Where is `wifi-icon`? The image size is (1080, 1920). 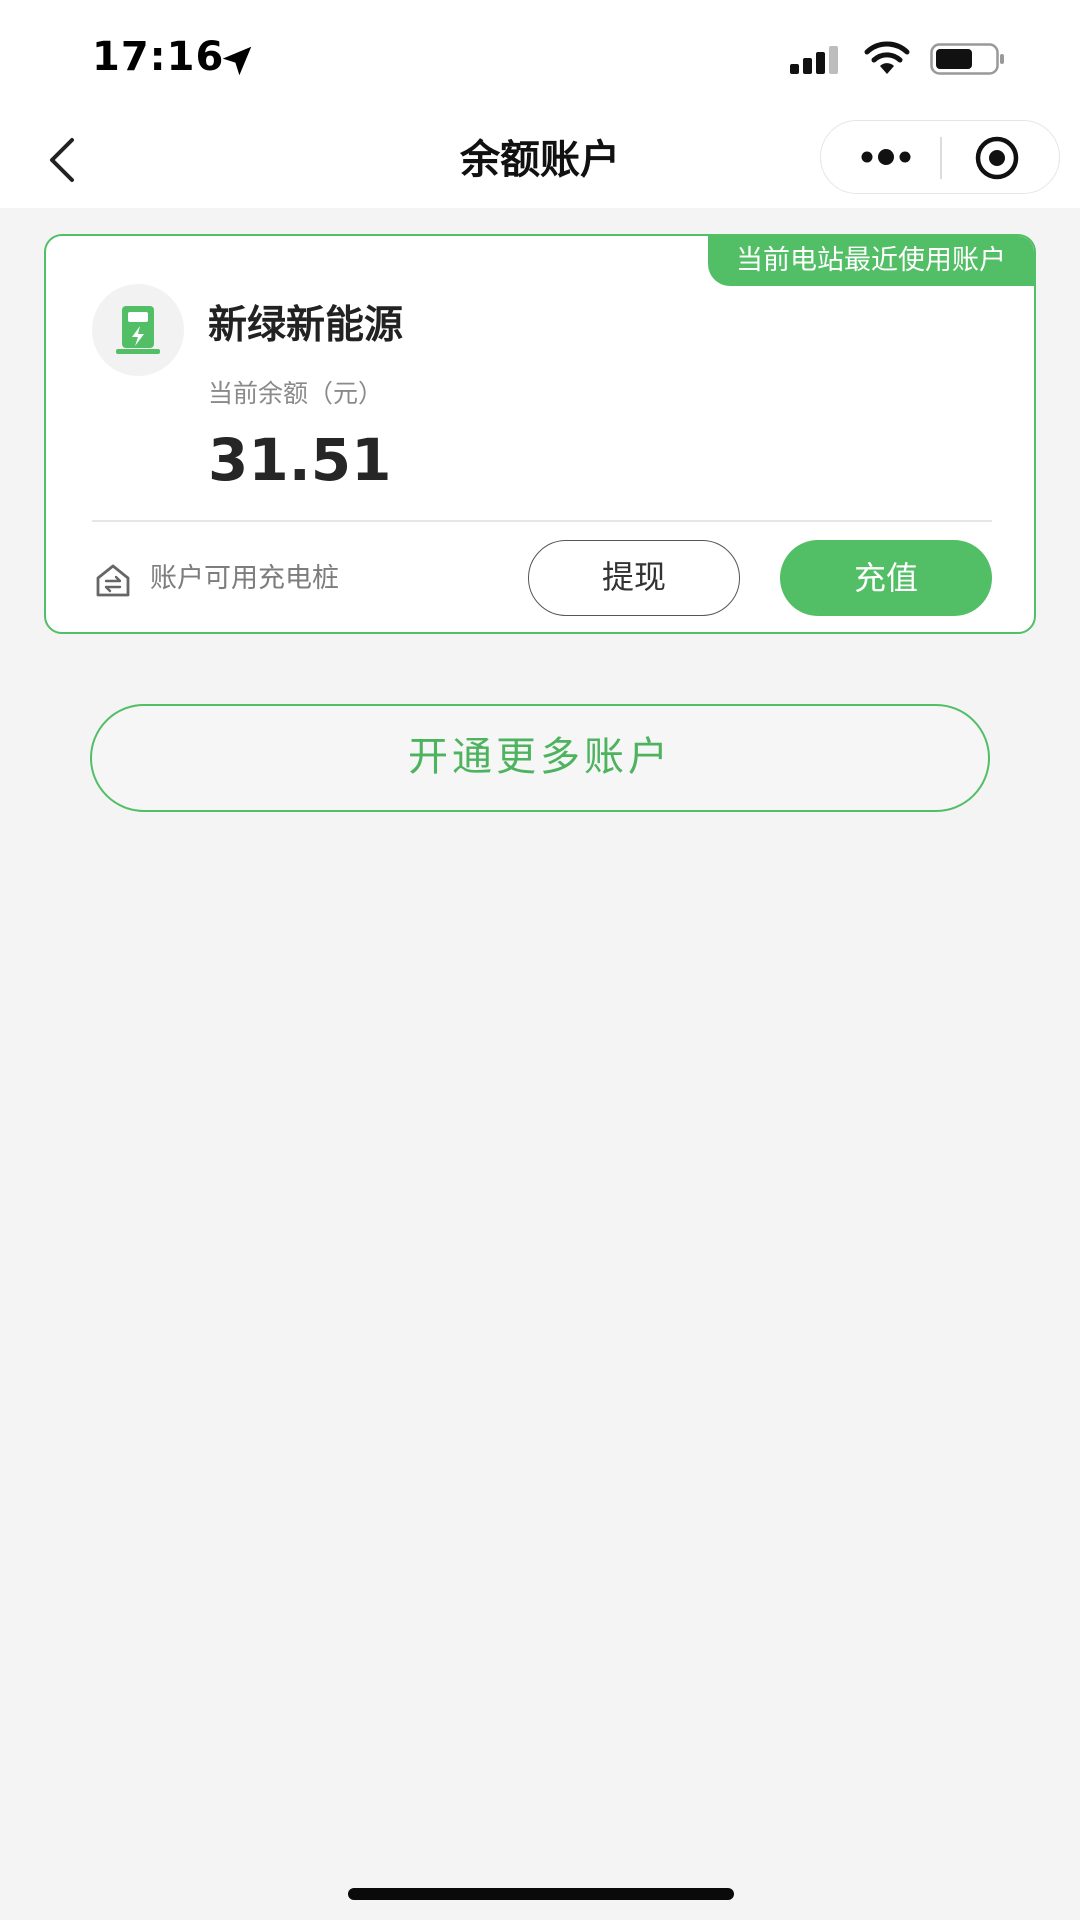
wifi-icon is located at coordinates (887, 57).